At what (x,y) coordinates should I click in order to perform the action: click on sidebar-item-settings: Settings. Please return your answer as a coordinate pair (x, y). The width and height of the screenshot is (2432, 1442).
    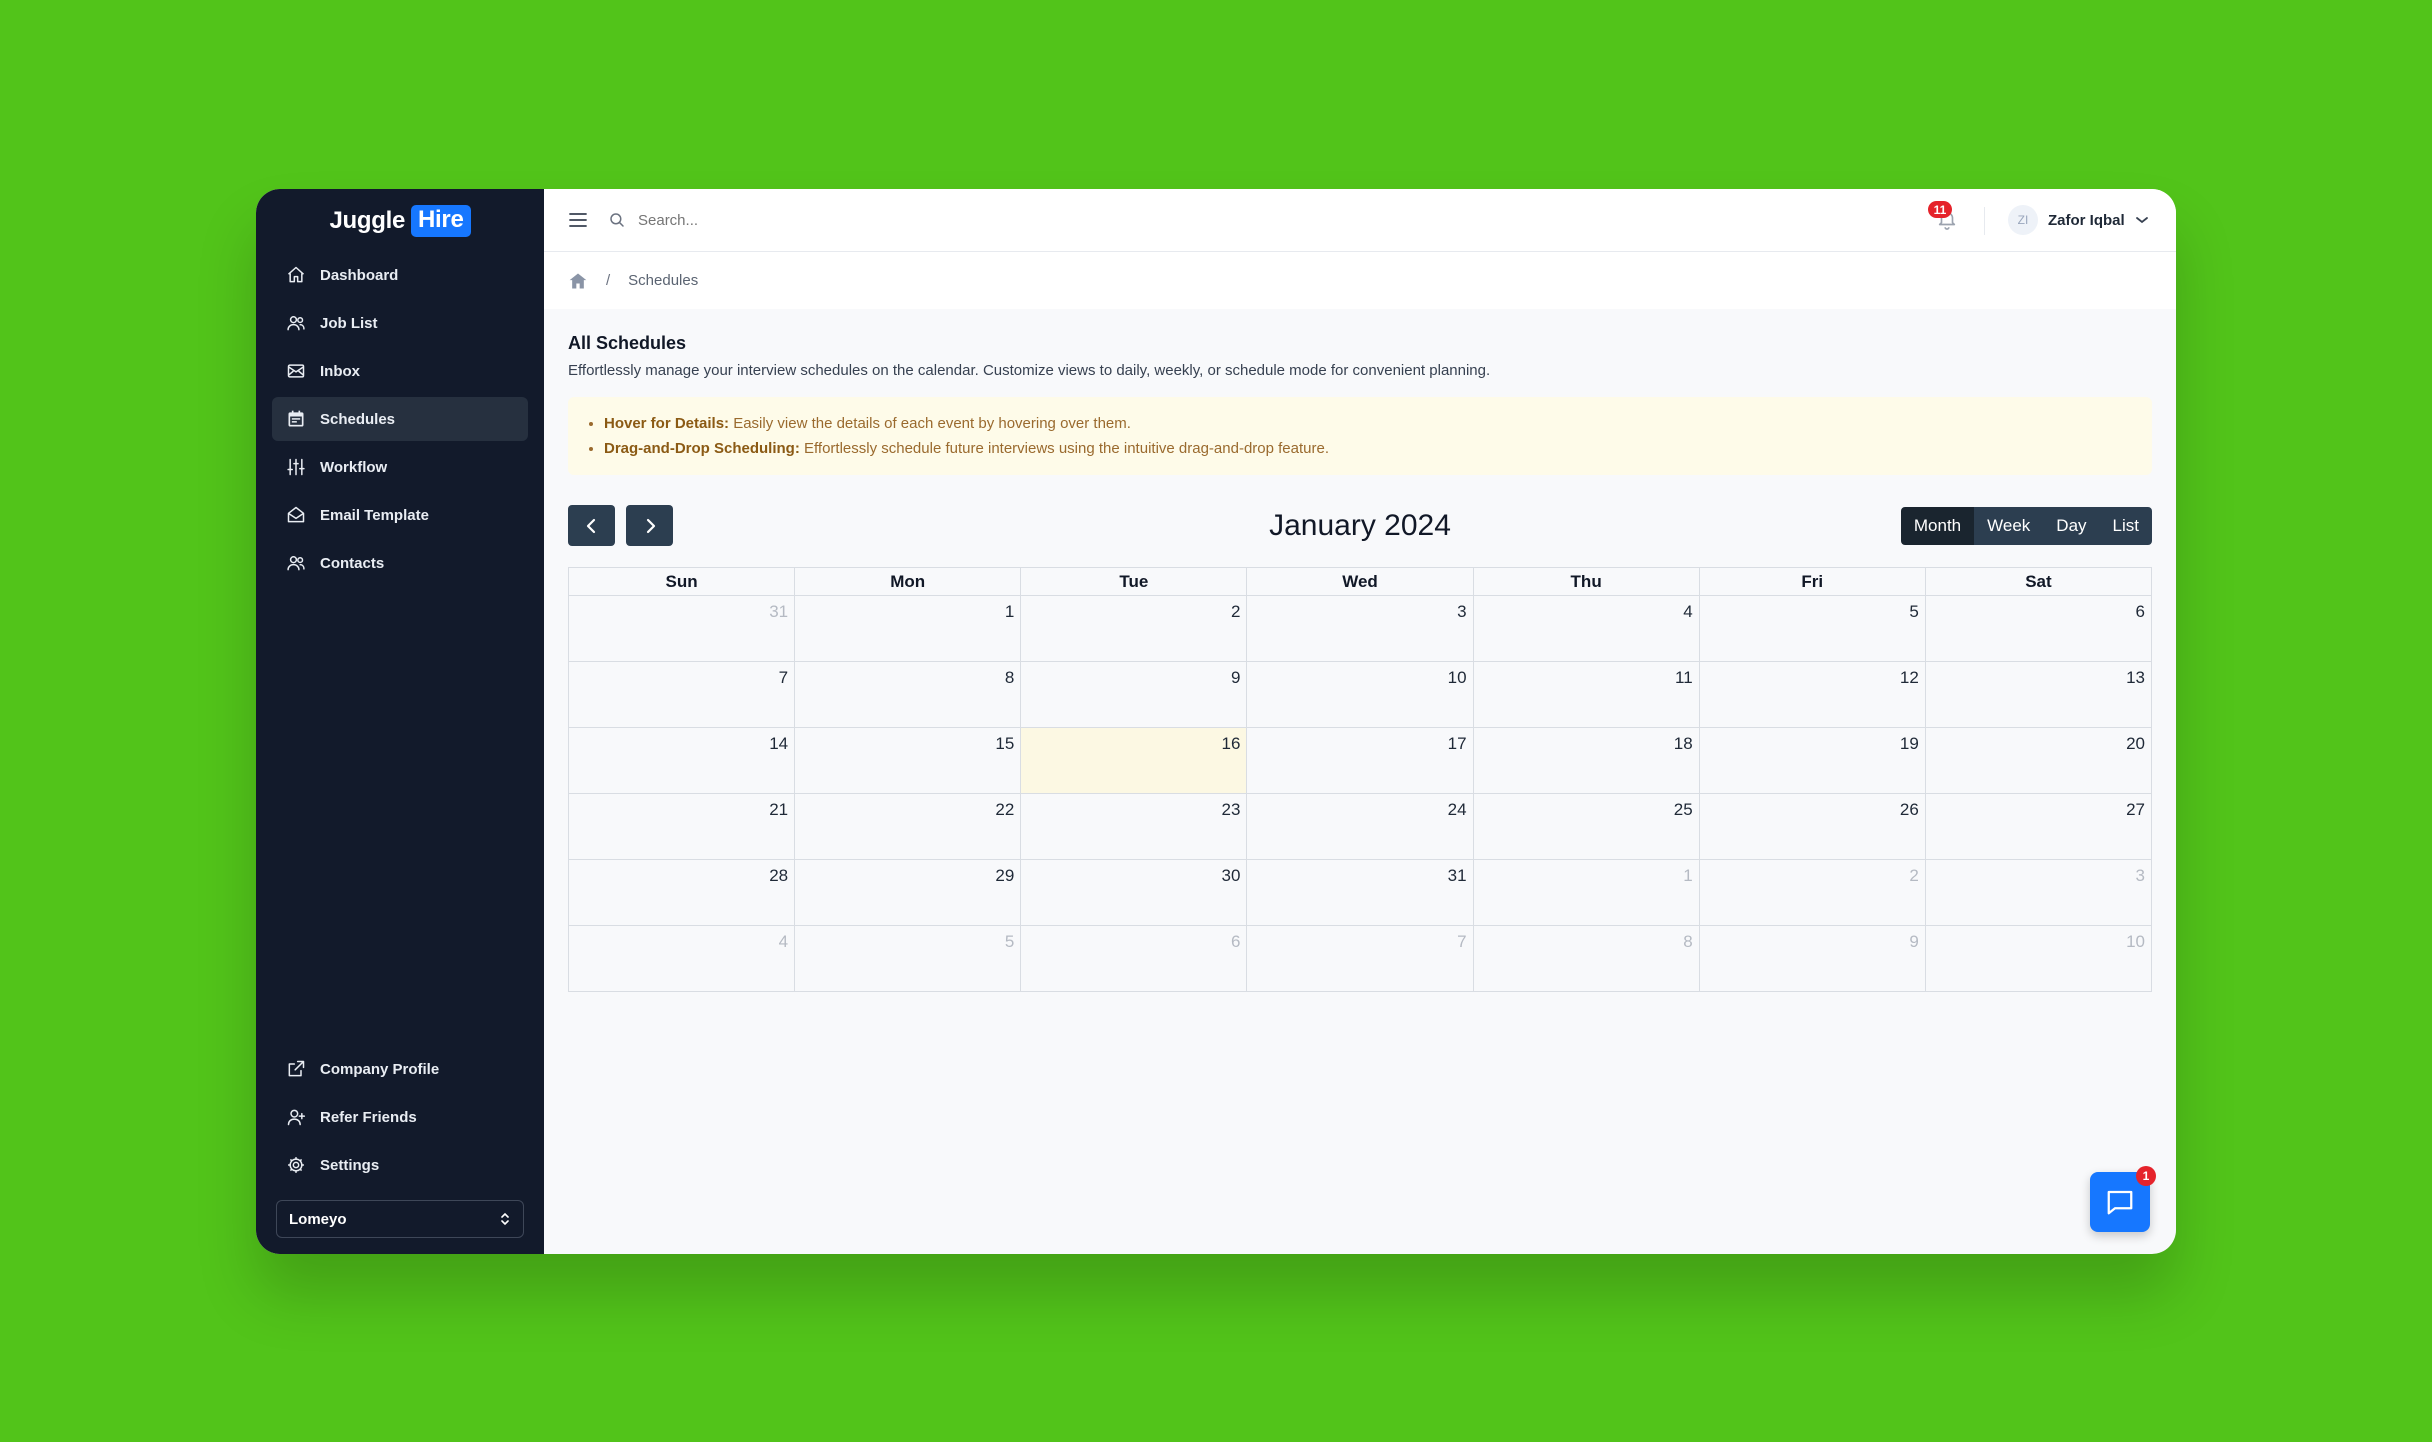
    Looking at the image, I should click on (400, 1165).